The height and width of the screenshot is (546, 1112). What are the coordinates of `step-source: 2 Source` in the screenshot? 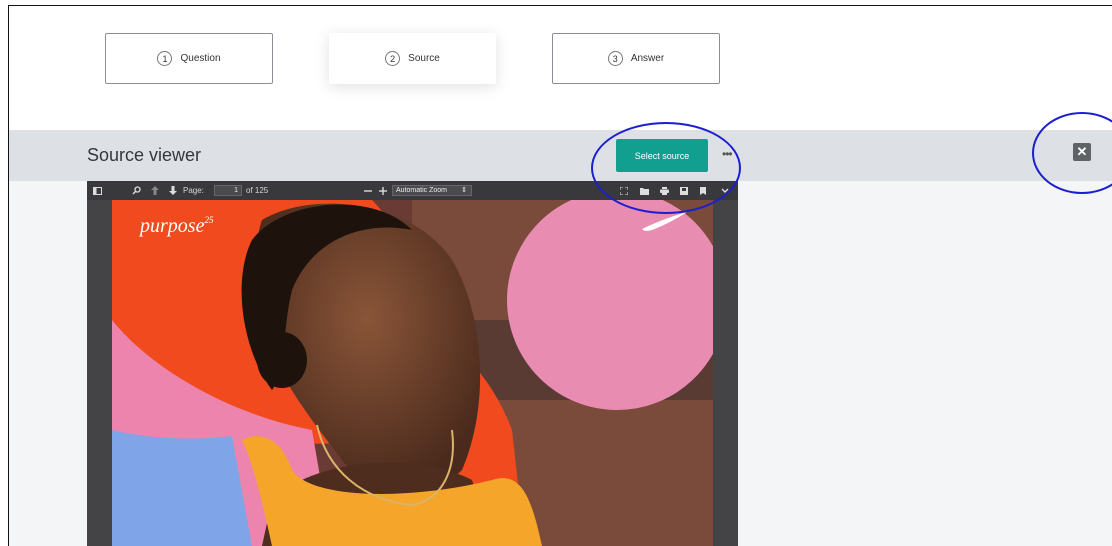 It's located at (412, 58).